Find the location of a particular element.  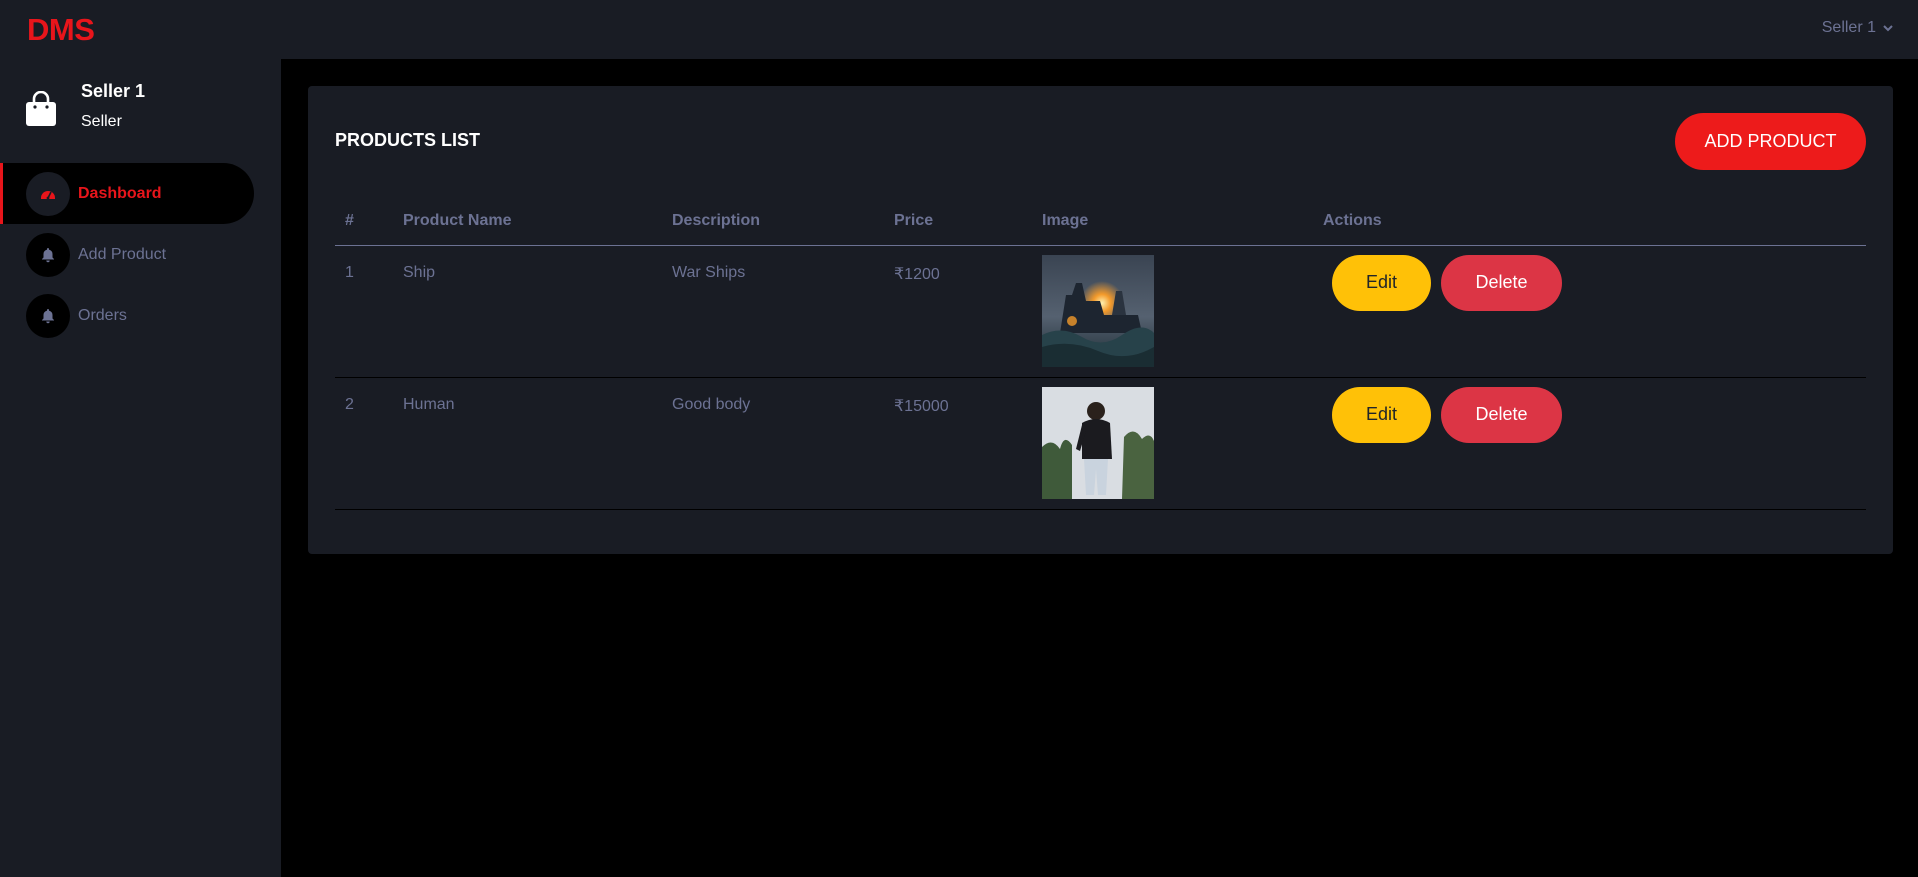

sidebar-item-dashboard: Dashboard is located at coordinates (127, 193).